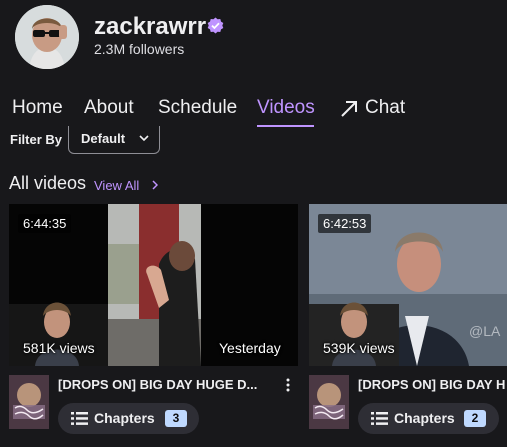 This screenshot has height=447, width=507. Describe the element at coordinates (197, 108) in the screenshot. I see `tab-schedule: Schedule` at that location.